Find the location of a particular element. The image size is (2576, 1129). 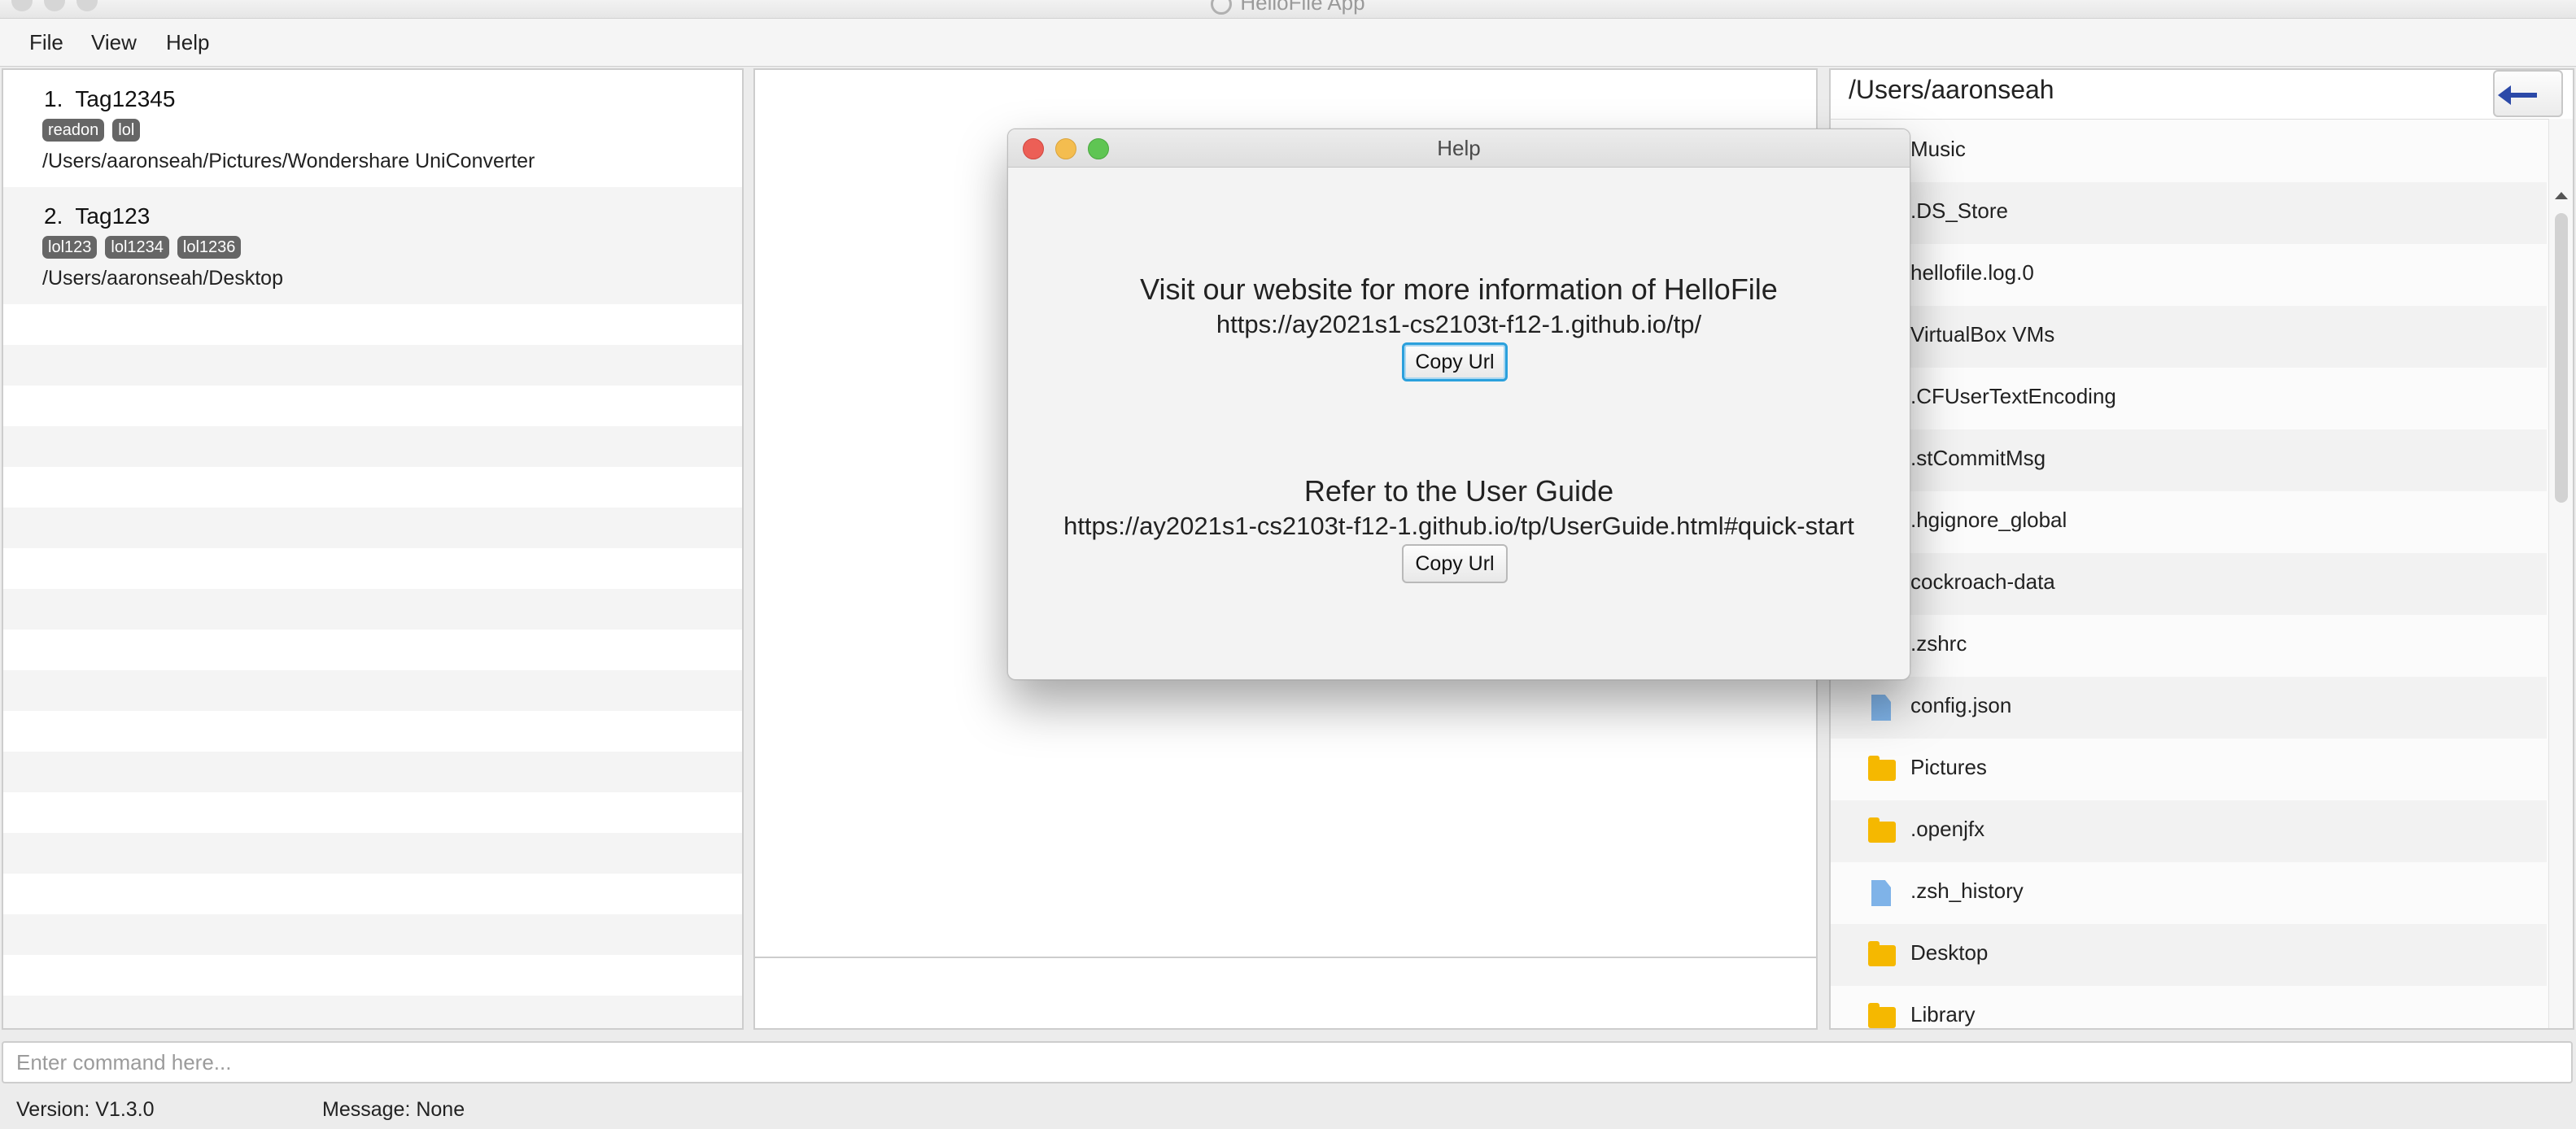

file-row: hellofile.log.0 is located at coordinates (2189, 275).